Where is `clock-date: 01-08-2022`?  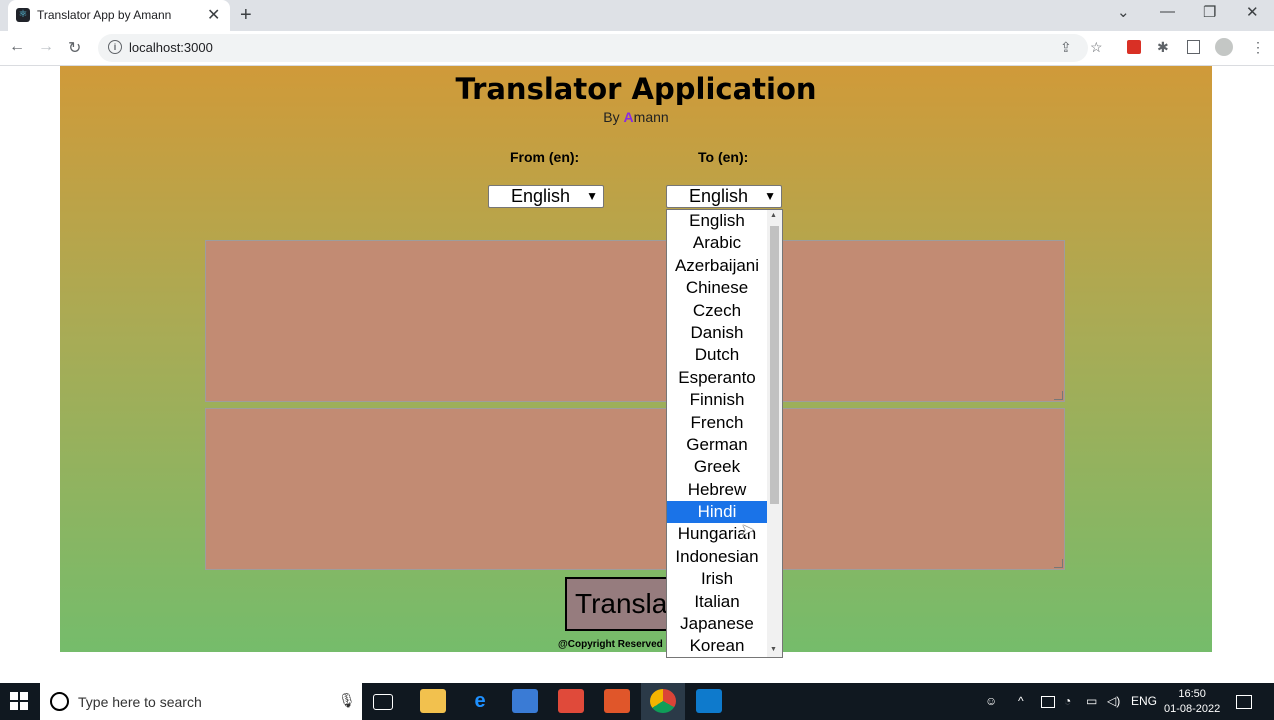 clock-date: 01-08-2022 is located at coordinates (1192, 709).